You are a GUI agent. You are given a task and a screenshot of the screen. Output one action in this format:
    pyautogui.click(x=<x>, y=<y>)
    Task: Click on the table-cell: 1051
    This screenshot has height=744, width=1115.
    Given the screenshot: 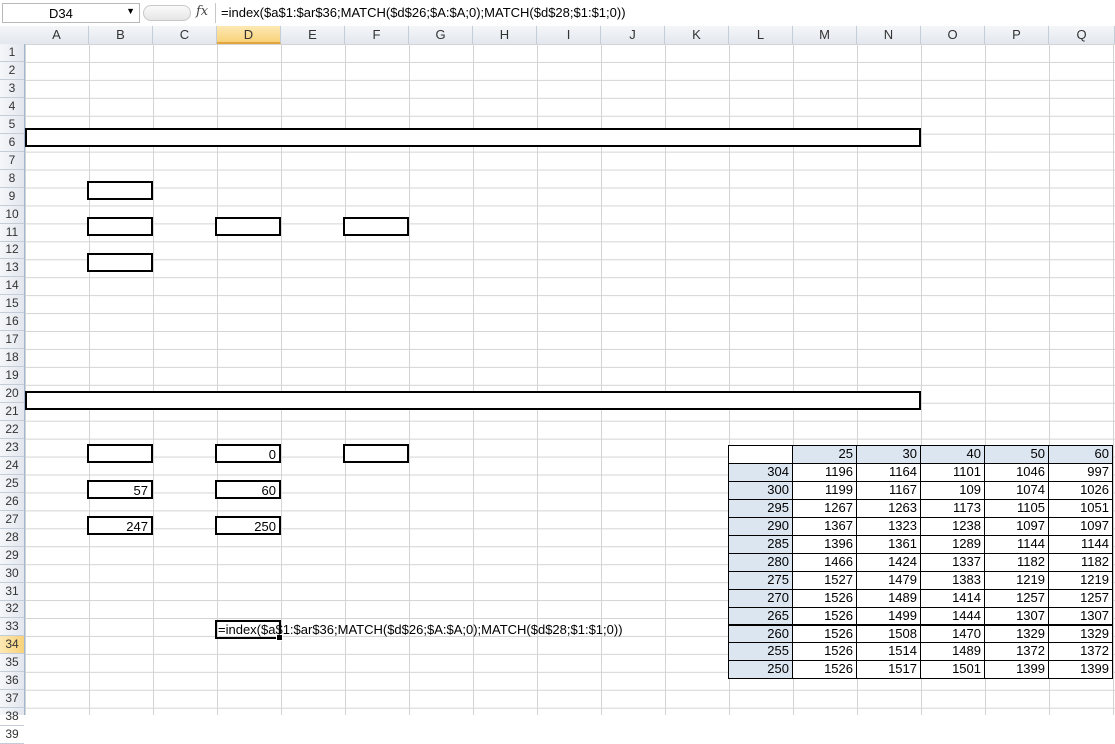 What is the action you would take?
    pyautogui.click(x=1080, y=508)
    